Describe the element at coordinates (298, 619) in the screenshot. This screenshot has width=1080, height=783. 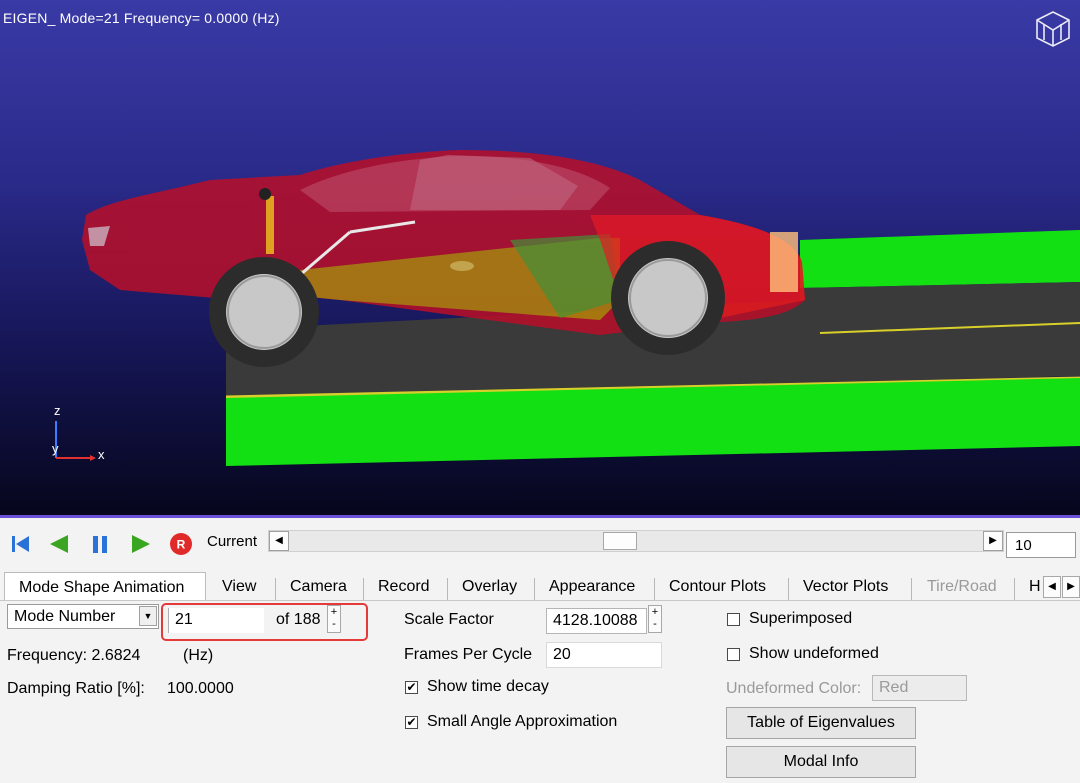
I see `mode-count-label: of 188` at that location.